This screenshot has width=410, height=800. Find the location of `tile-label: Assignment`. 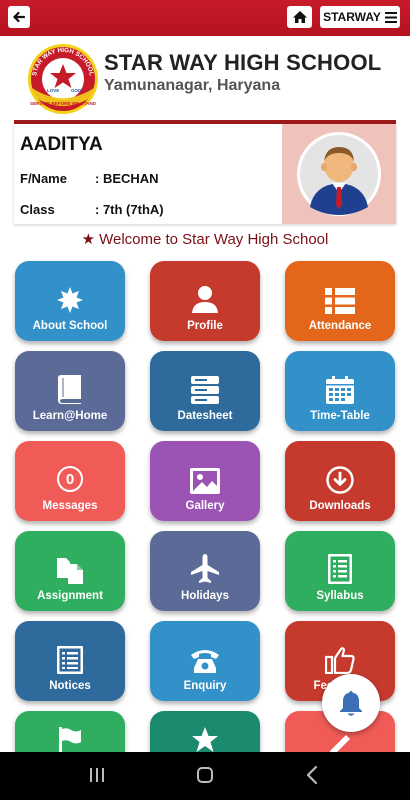

tile-label: Assignment is located at coordinates (70, 596).